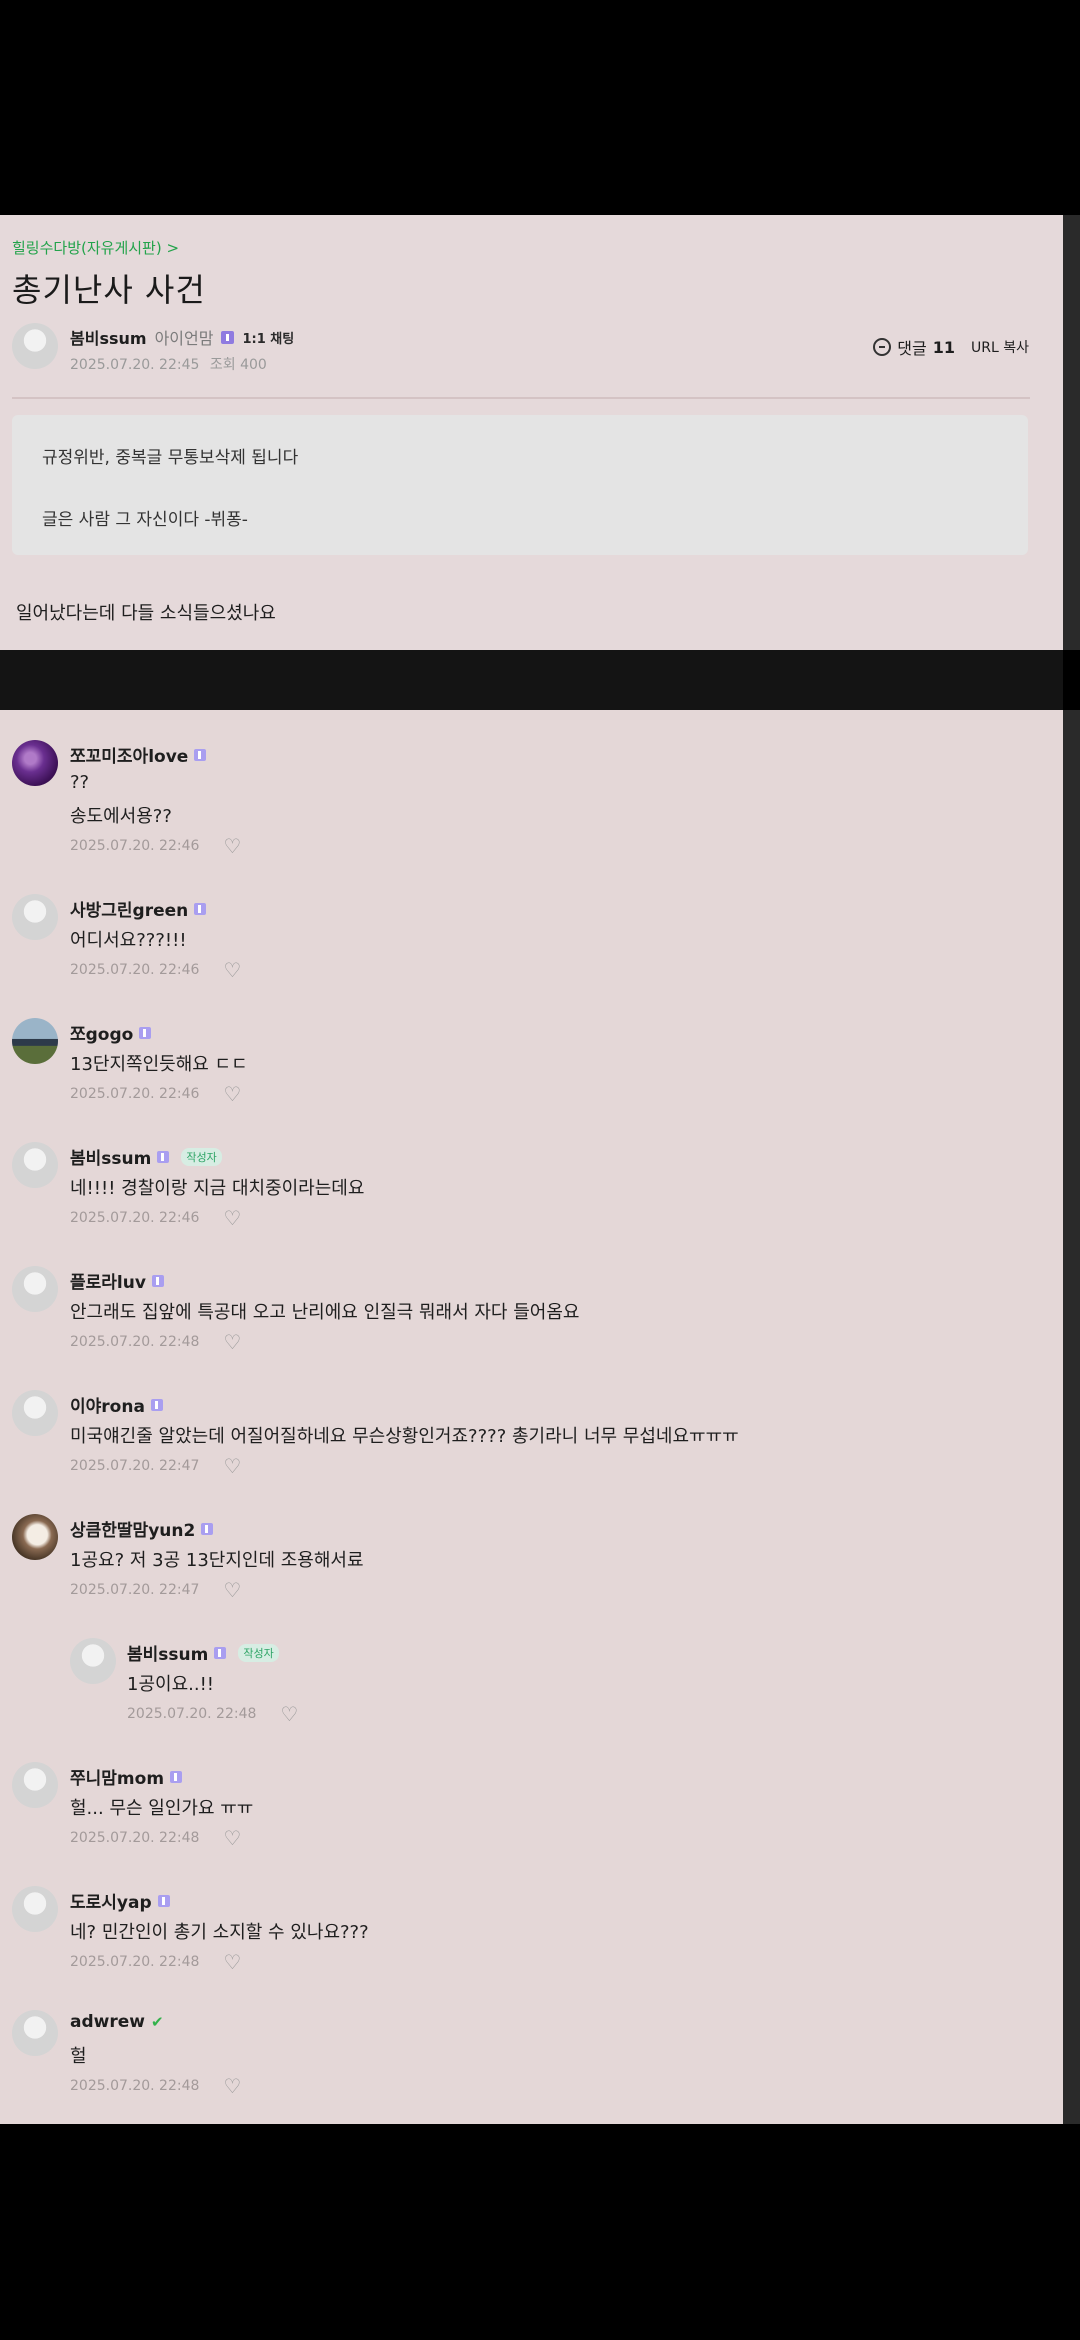 This screenshot has width=1080, height=2340. I want to click on author-line: 봄비ssum 아이언맘 1:1 채팅, so click(182, 337).